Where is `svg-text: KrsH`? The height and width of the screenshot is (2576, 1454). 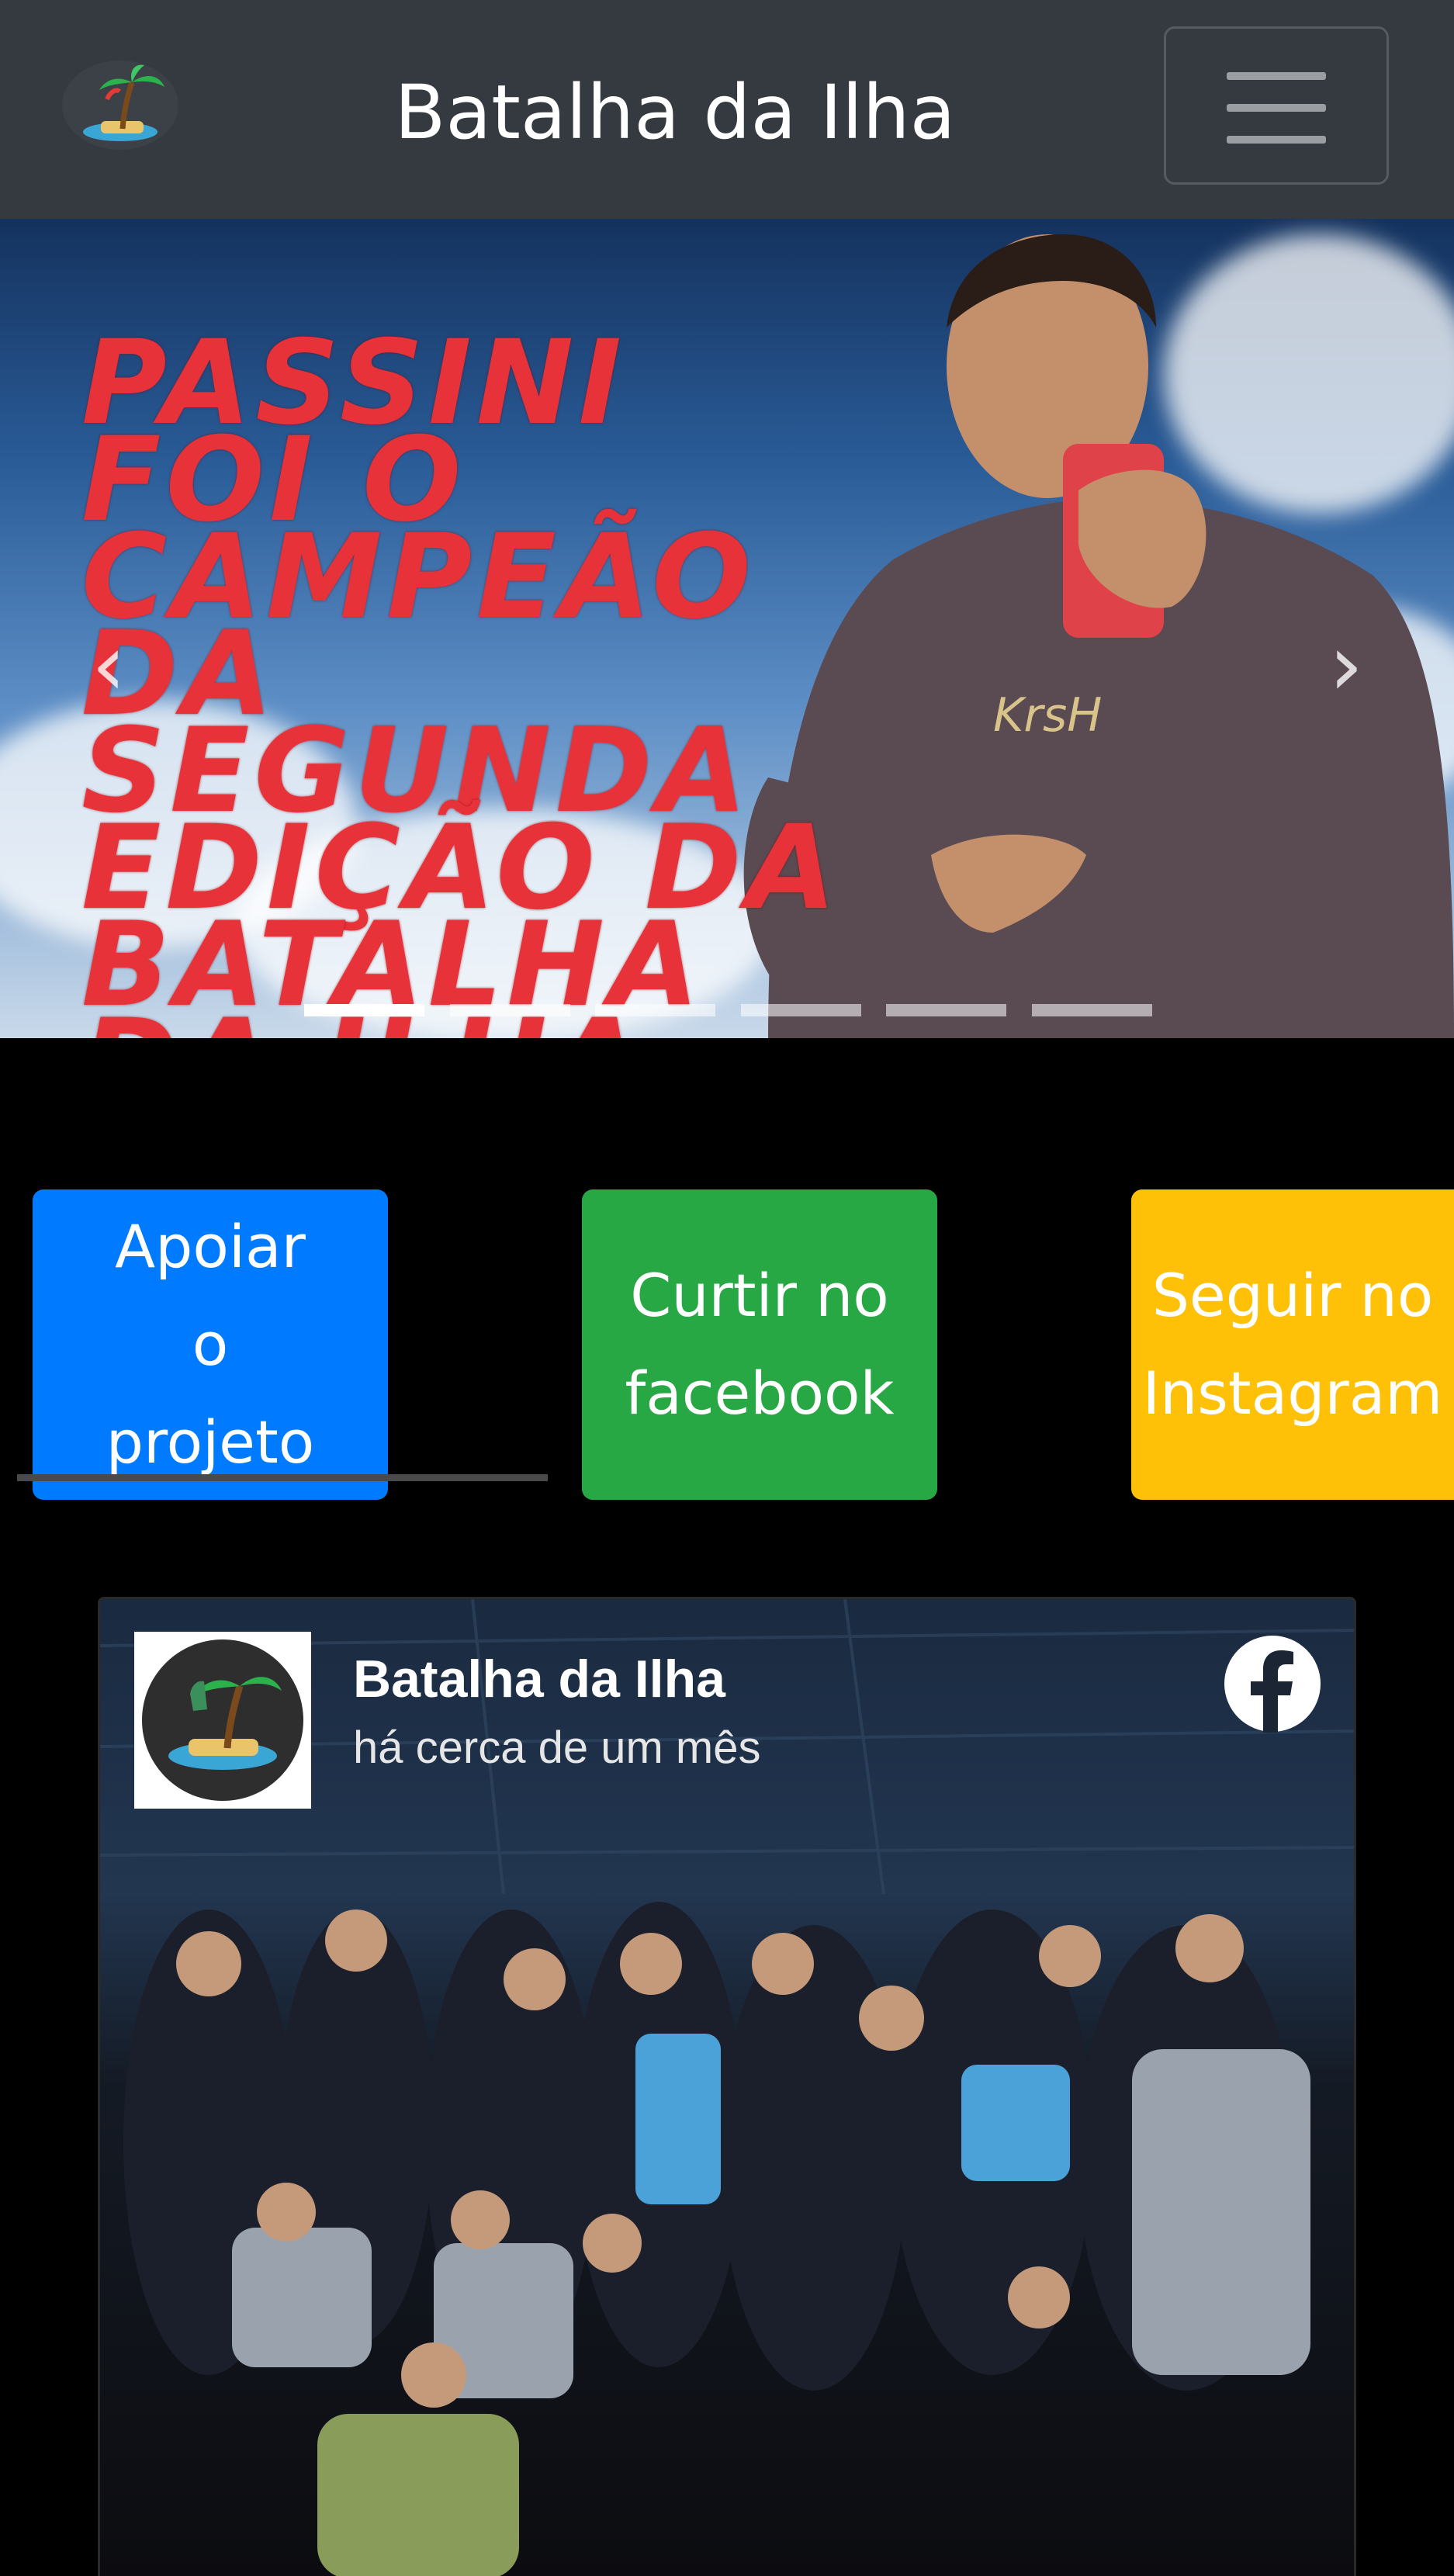
svg-text: KrsH is located at coordinates (1047, 715).